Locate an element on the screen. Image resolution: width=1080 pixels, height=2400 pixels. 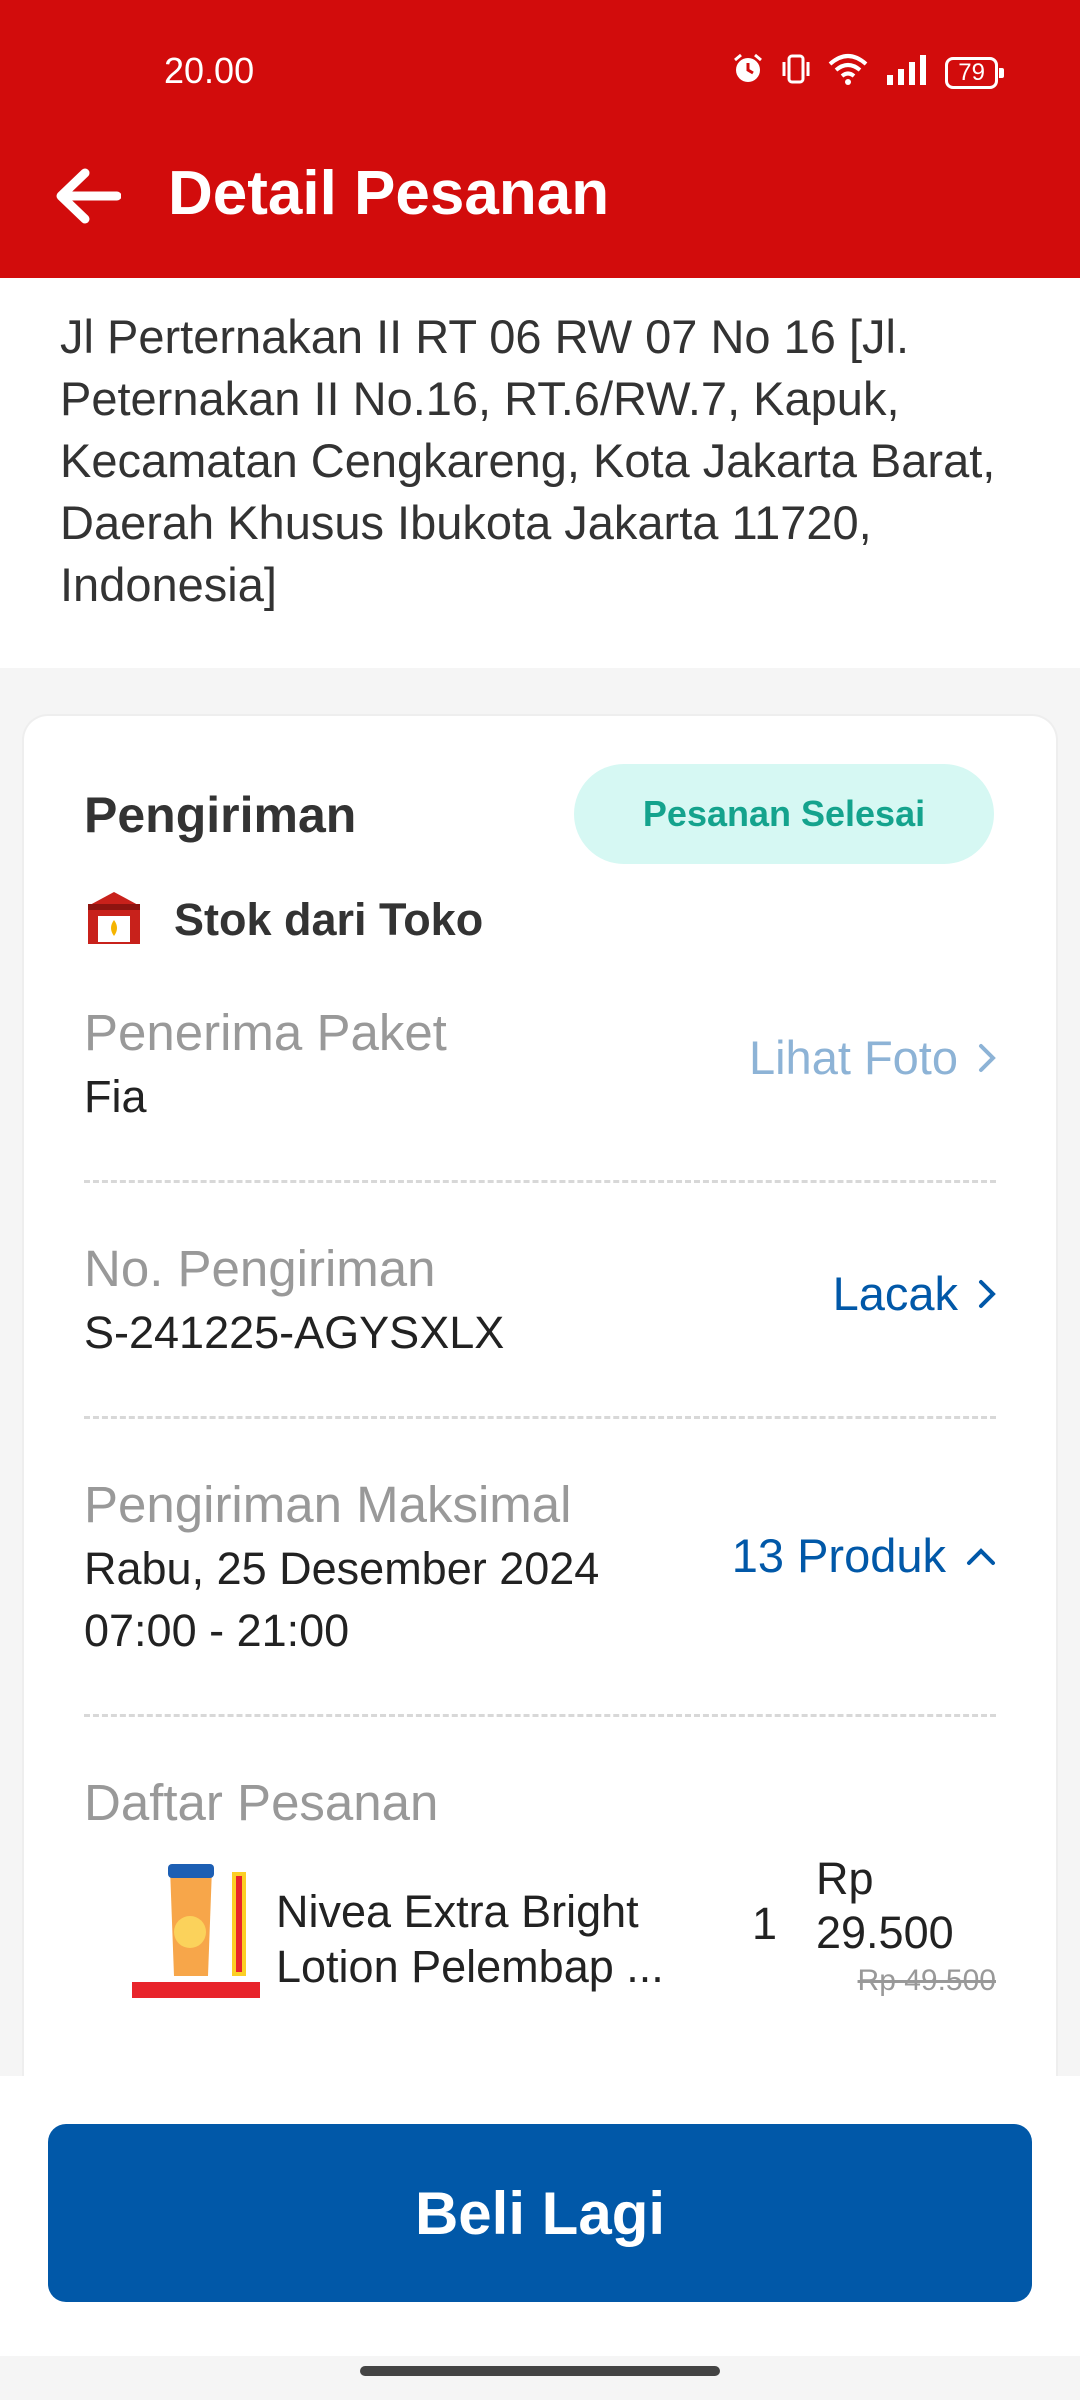
store-source: Stok dari Toko is located at coordinates (283, 919).